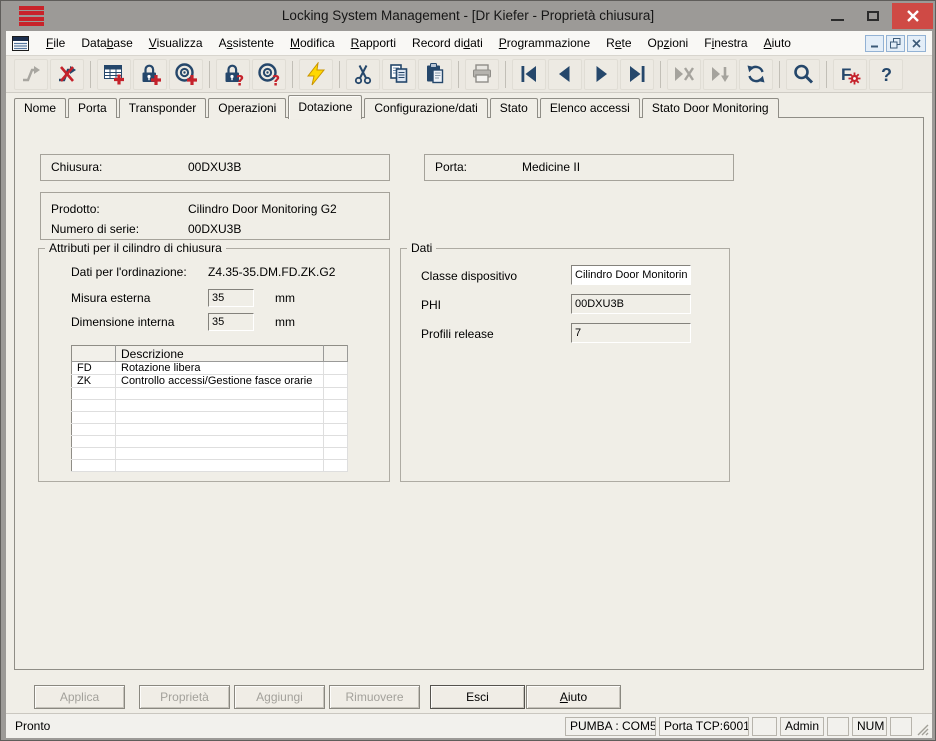  What do you see at coordinates (95, 229) in the screenshot?
I see `numero-serie-label: Numero di serie:` at bounding box center [95, 229].